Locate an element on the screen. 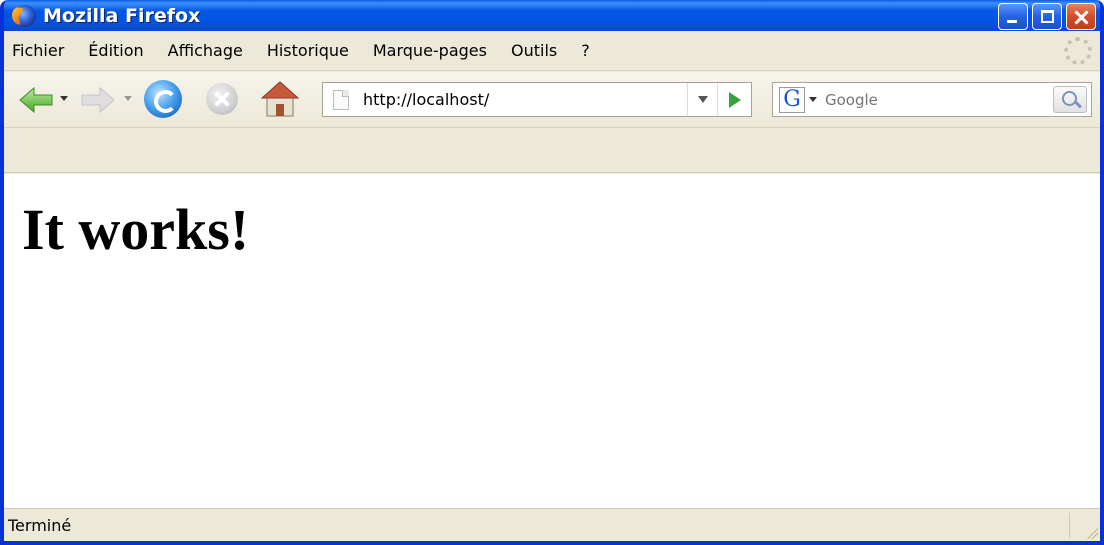 The width and height of the screenshot is (1104, 545). menu-historique: Historique is located at coordinates (308, 50).